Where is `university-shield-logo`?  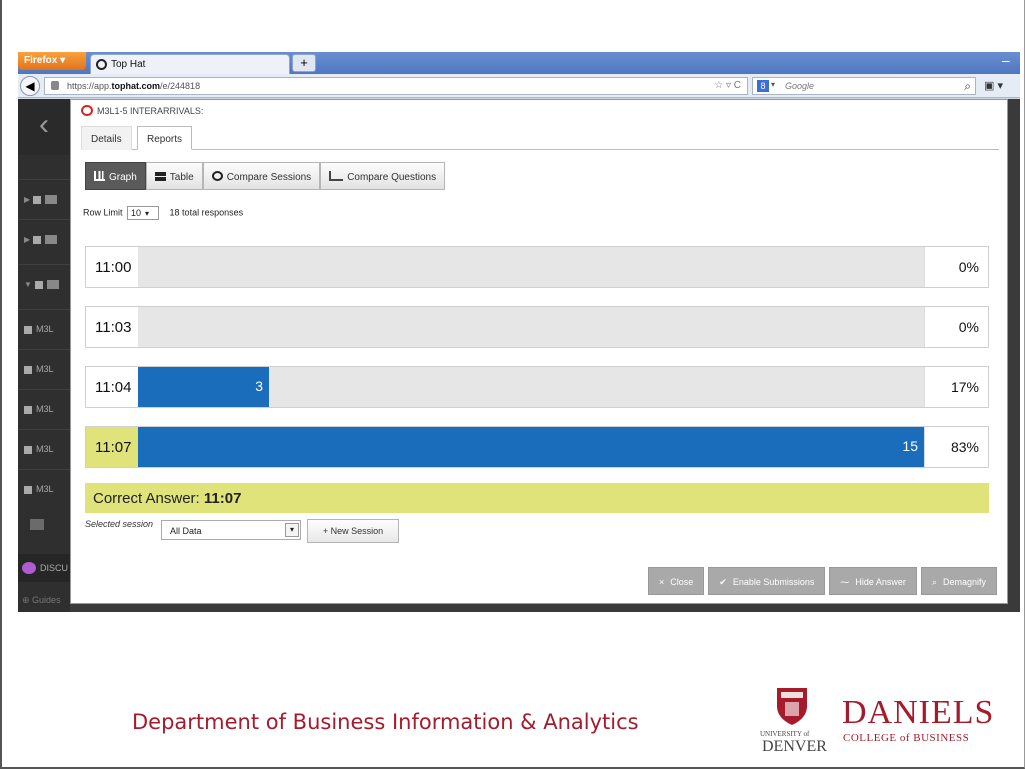 university-shield-logo is located at coordinates (792, 706).